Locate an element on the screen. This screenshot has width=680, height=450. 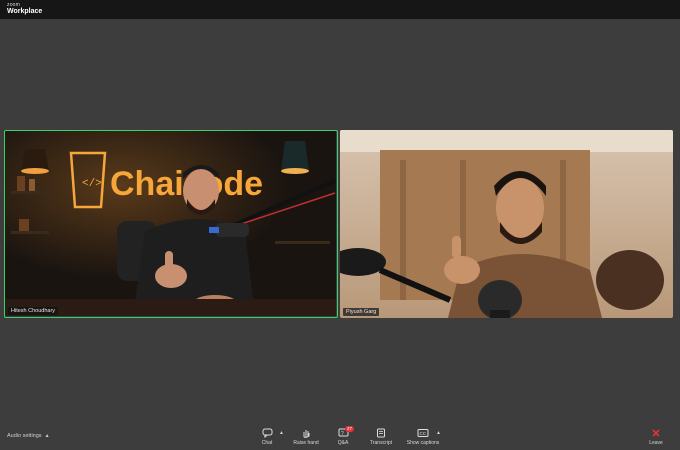
brand-workplace: Workplace is located at coordinates (25, 11).